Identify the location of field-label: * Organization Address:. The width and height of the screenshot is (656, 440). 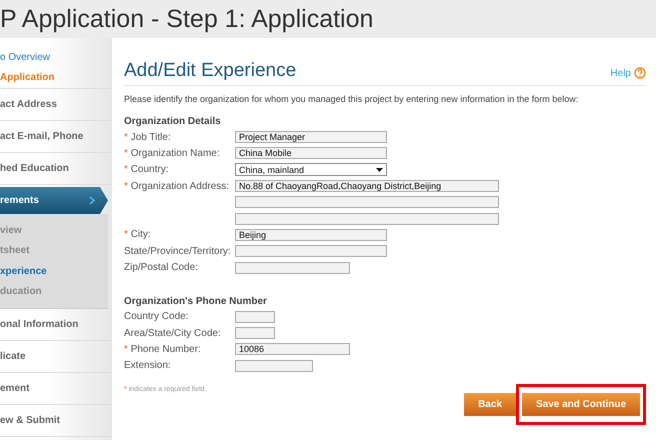
(177, 186).